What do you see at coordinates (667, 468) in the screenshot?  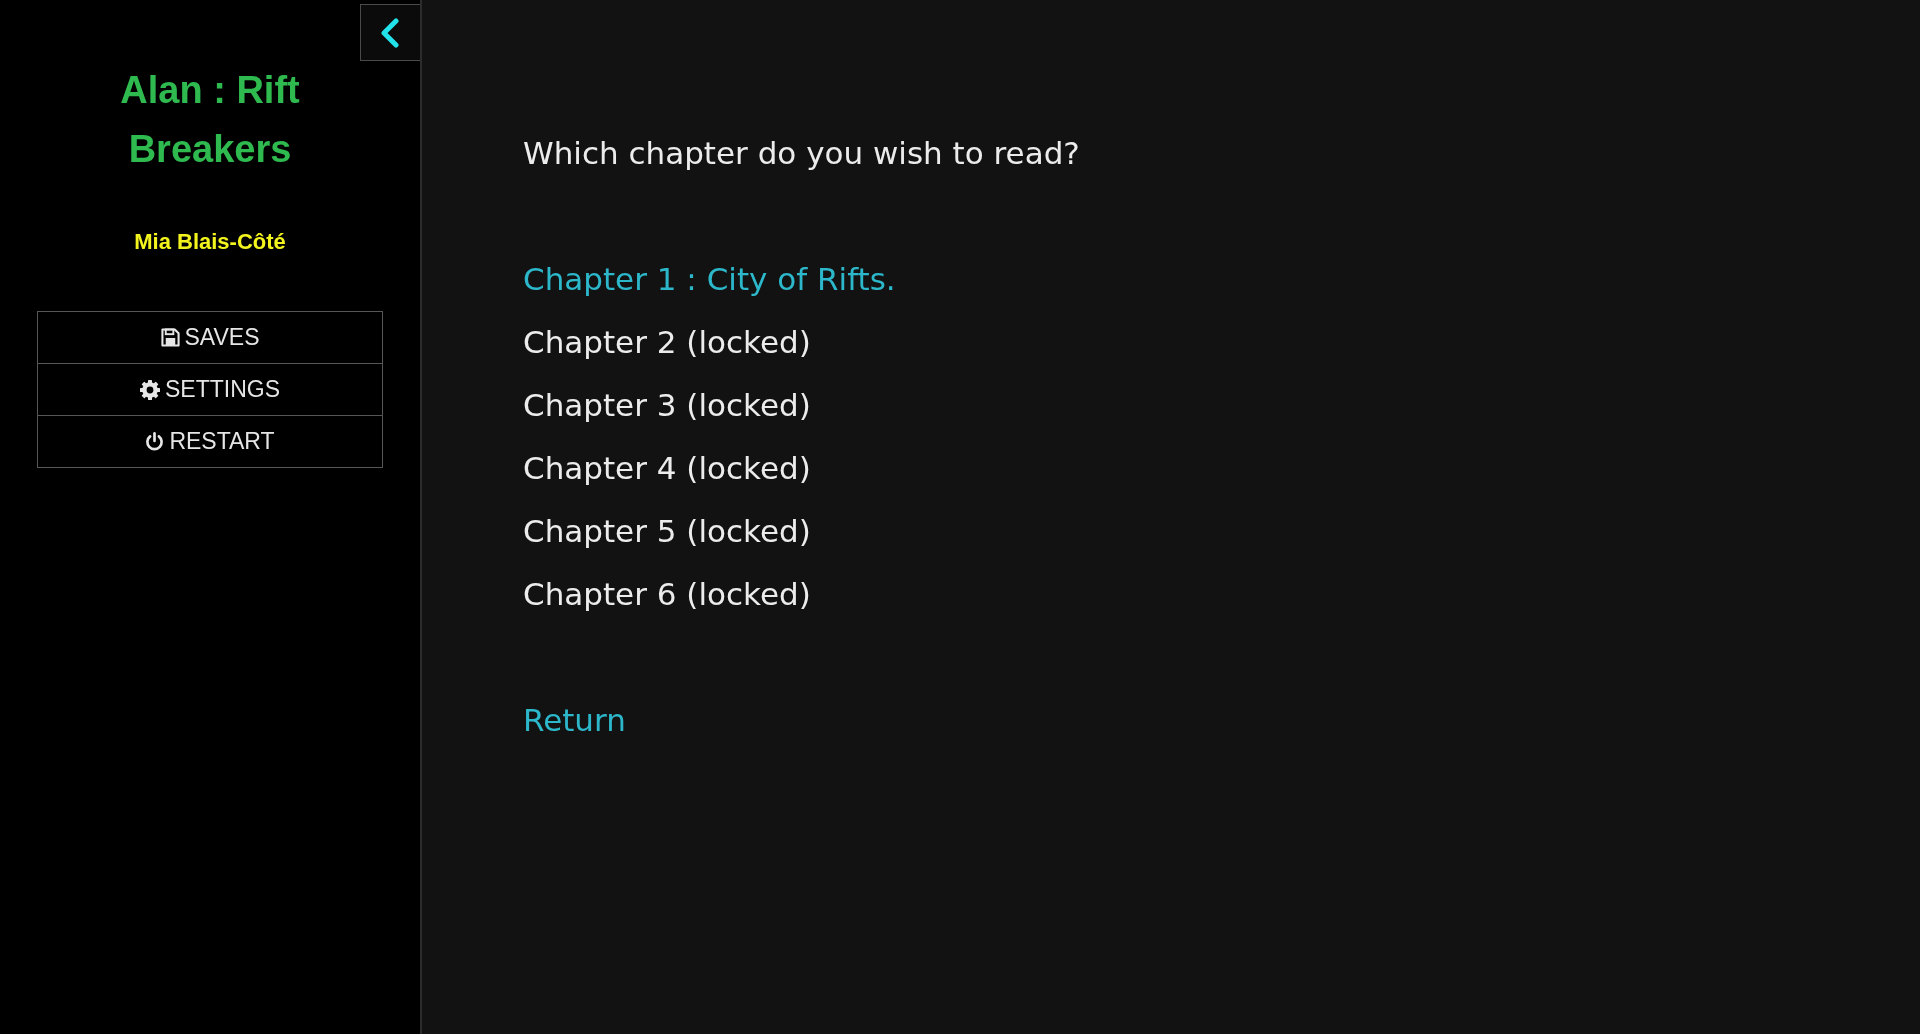 I see `locked-chapter-text: Chapter 4 (locked)` at bounding box center [667, 468].